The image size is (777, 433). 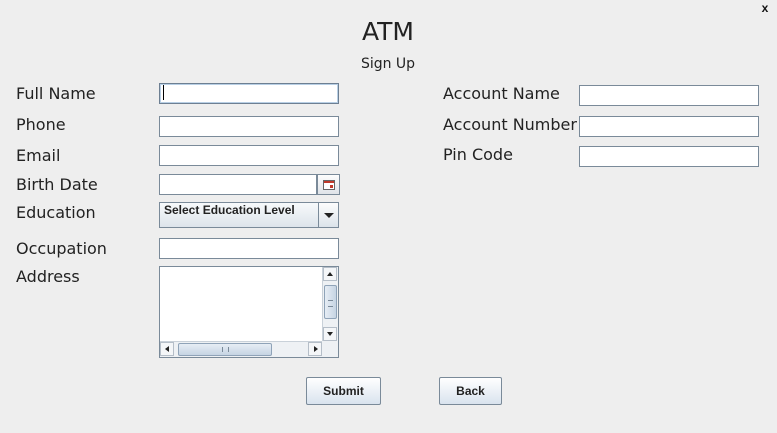 What do you see at coordinates (470, 391) in the screenshot?
I see `back-button: Back` at bounding box center [470, 391].